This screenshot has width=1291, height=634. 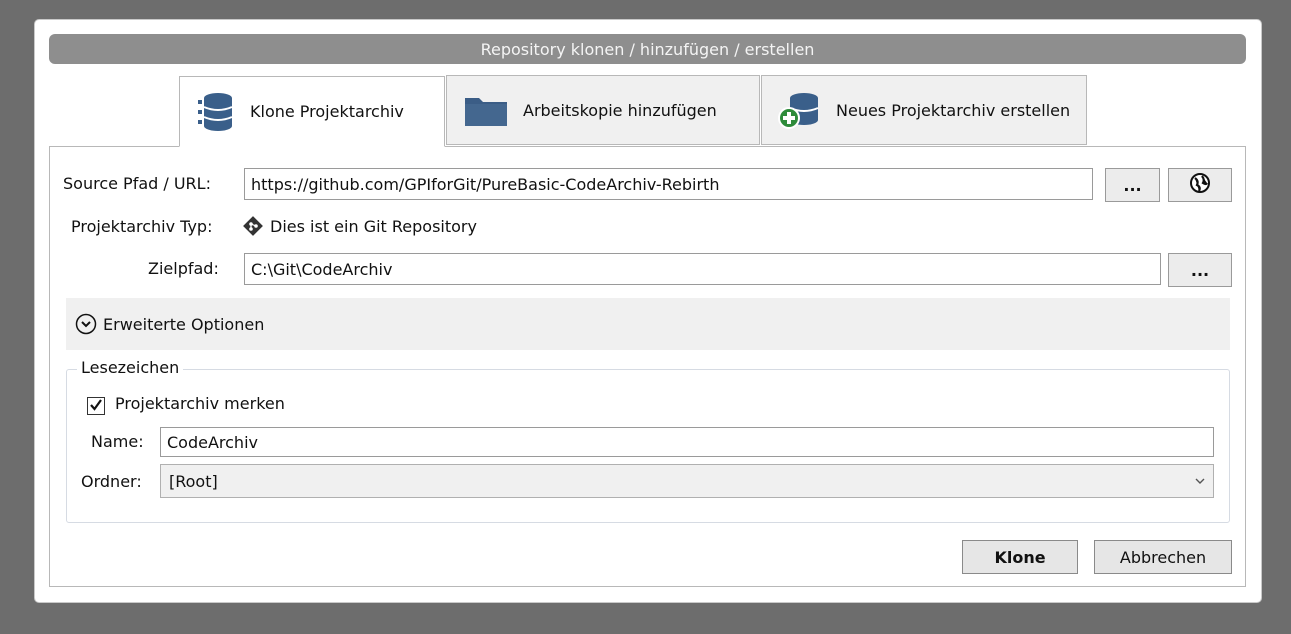 I want to click on database-icon, so click(x=216, y=112).